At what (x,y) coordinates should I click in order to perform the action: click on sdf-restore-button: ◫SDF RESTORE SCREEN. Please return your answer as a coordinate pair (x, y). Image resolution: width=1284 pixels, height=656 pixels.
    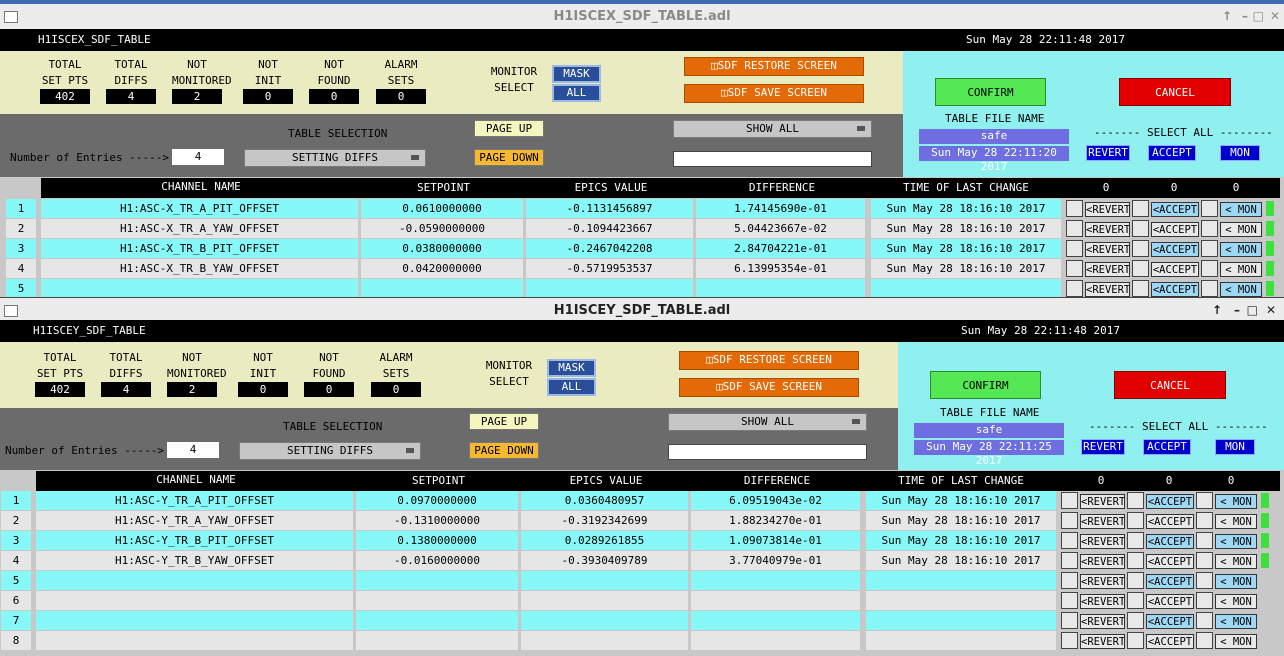
    Looking at the image, I should click on (769, 360).